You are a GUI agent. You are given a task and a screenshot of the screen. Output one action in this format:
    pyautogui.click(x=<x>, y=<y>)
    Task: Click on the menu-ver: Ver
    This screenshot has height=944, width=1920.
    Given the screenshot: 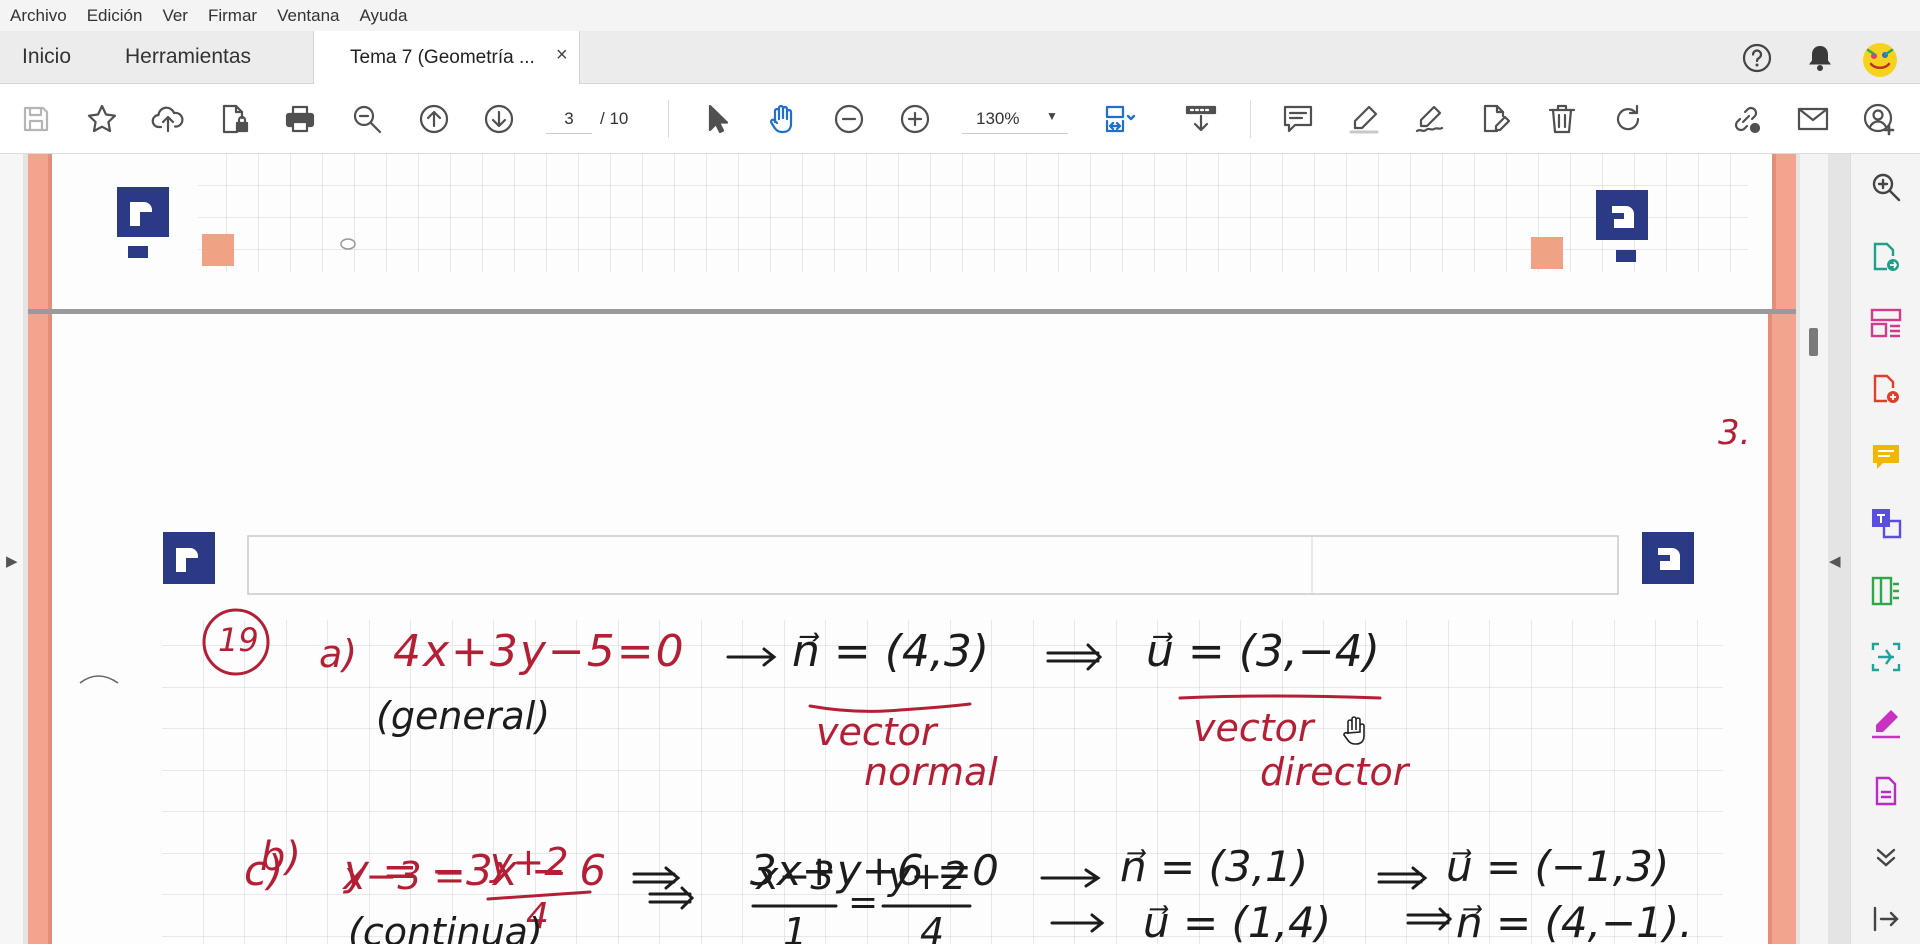 What is the action you would take?
    pyautogui.click(x=175, y=16)
    